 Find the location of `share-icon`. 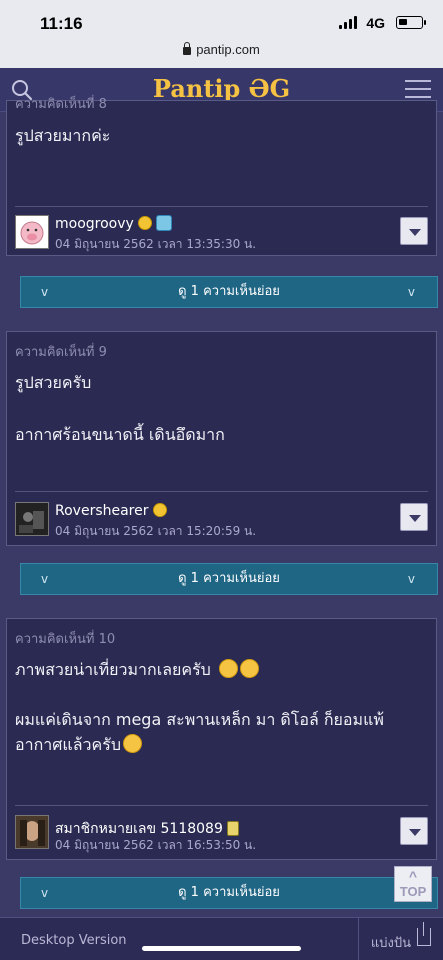

share-icon is located at coordinates (424, 934).